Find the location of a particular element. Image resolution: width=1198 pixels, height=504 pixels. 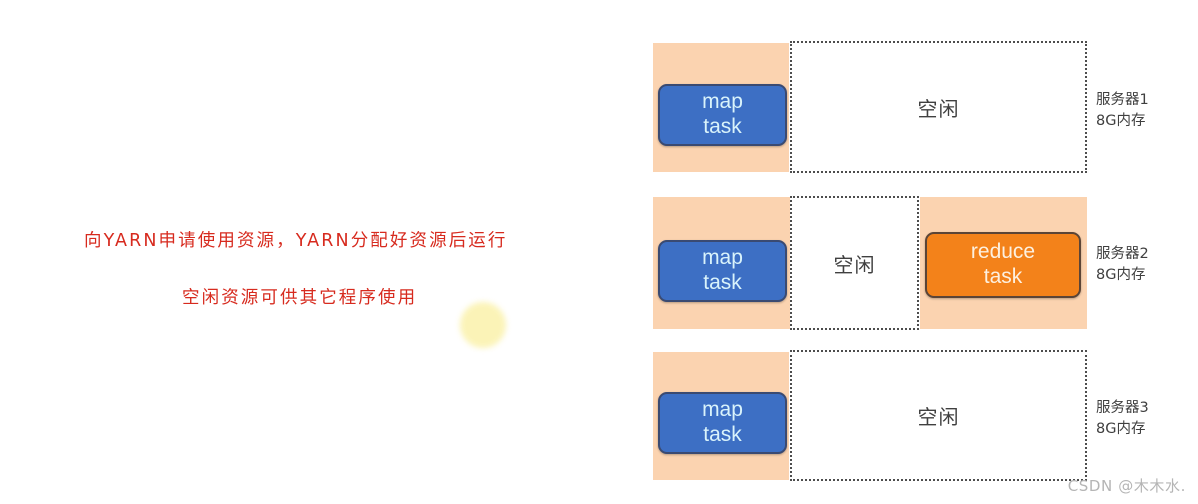

csdn-watermark: CSDN @木木水. is located at coordinates (1126, 486).